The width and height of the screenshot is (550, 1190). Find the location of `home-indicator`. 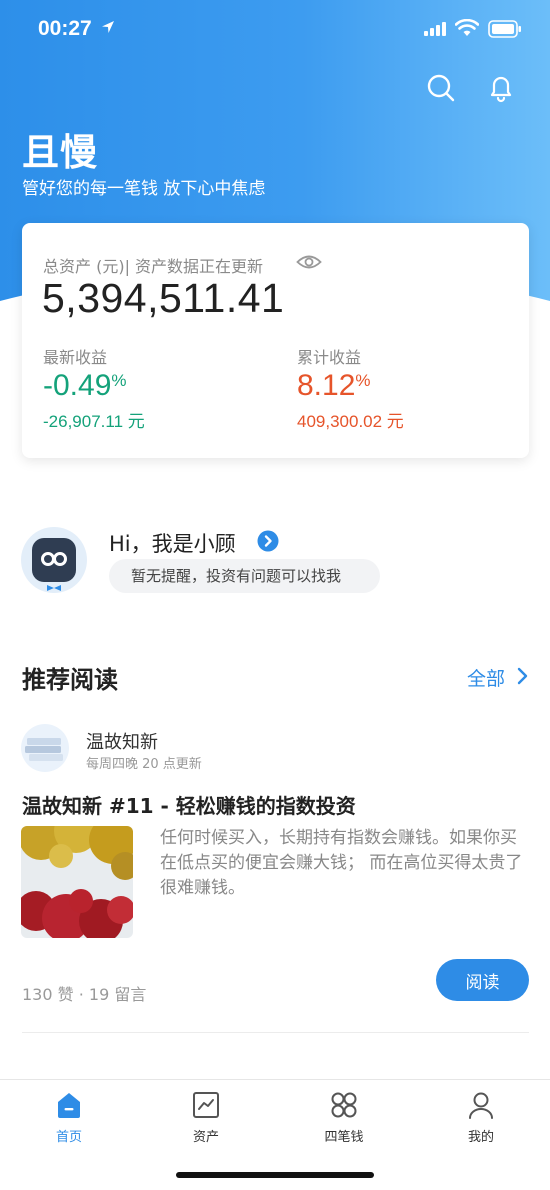

home-indicator is located at coordinates (275, 1175).